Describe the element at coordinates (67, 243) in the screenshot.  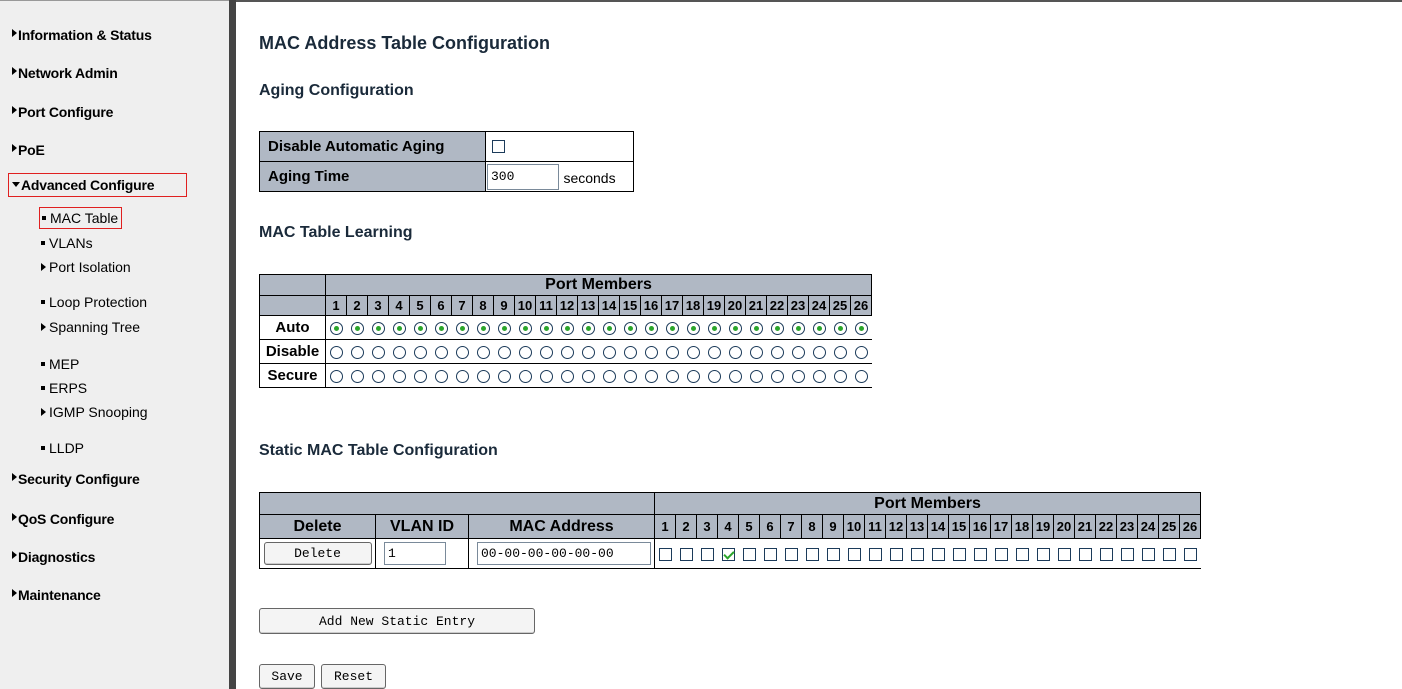
I see `subnav-vlans: VLANs` at that location.